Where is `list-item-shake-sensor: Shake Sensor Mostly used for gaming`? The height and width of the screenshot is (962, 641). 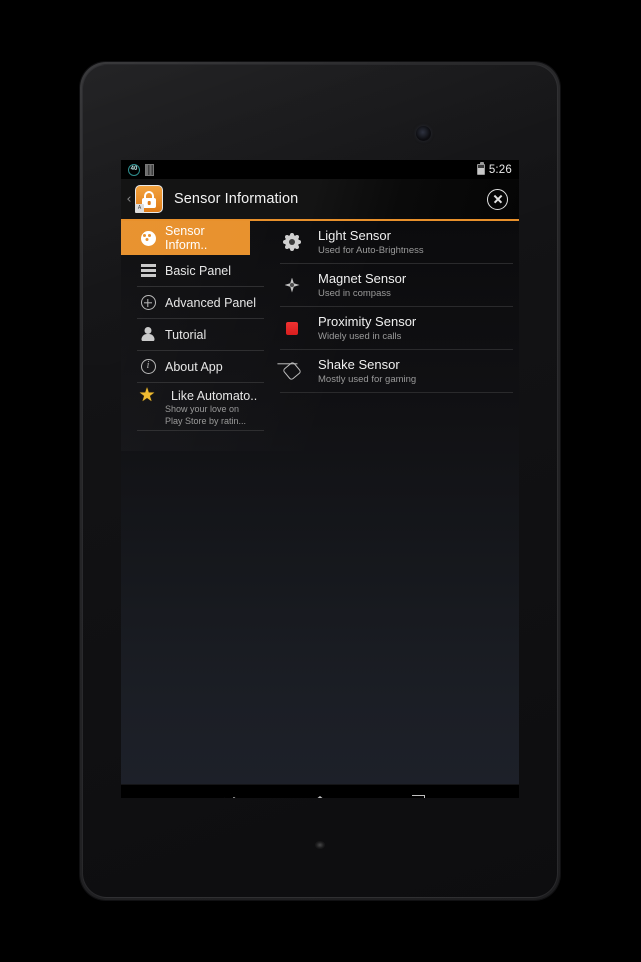 list-item-shake-sensor: Shake Sensor Mostly used for gaming is located at coordinates (396, 371).